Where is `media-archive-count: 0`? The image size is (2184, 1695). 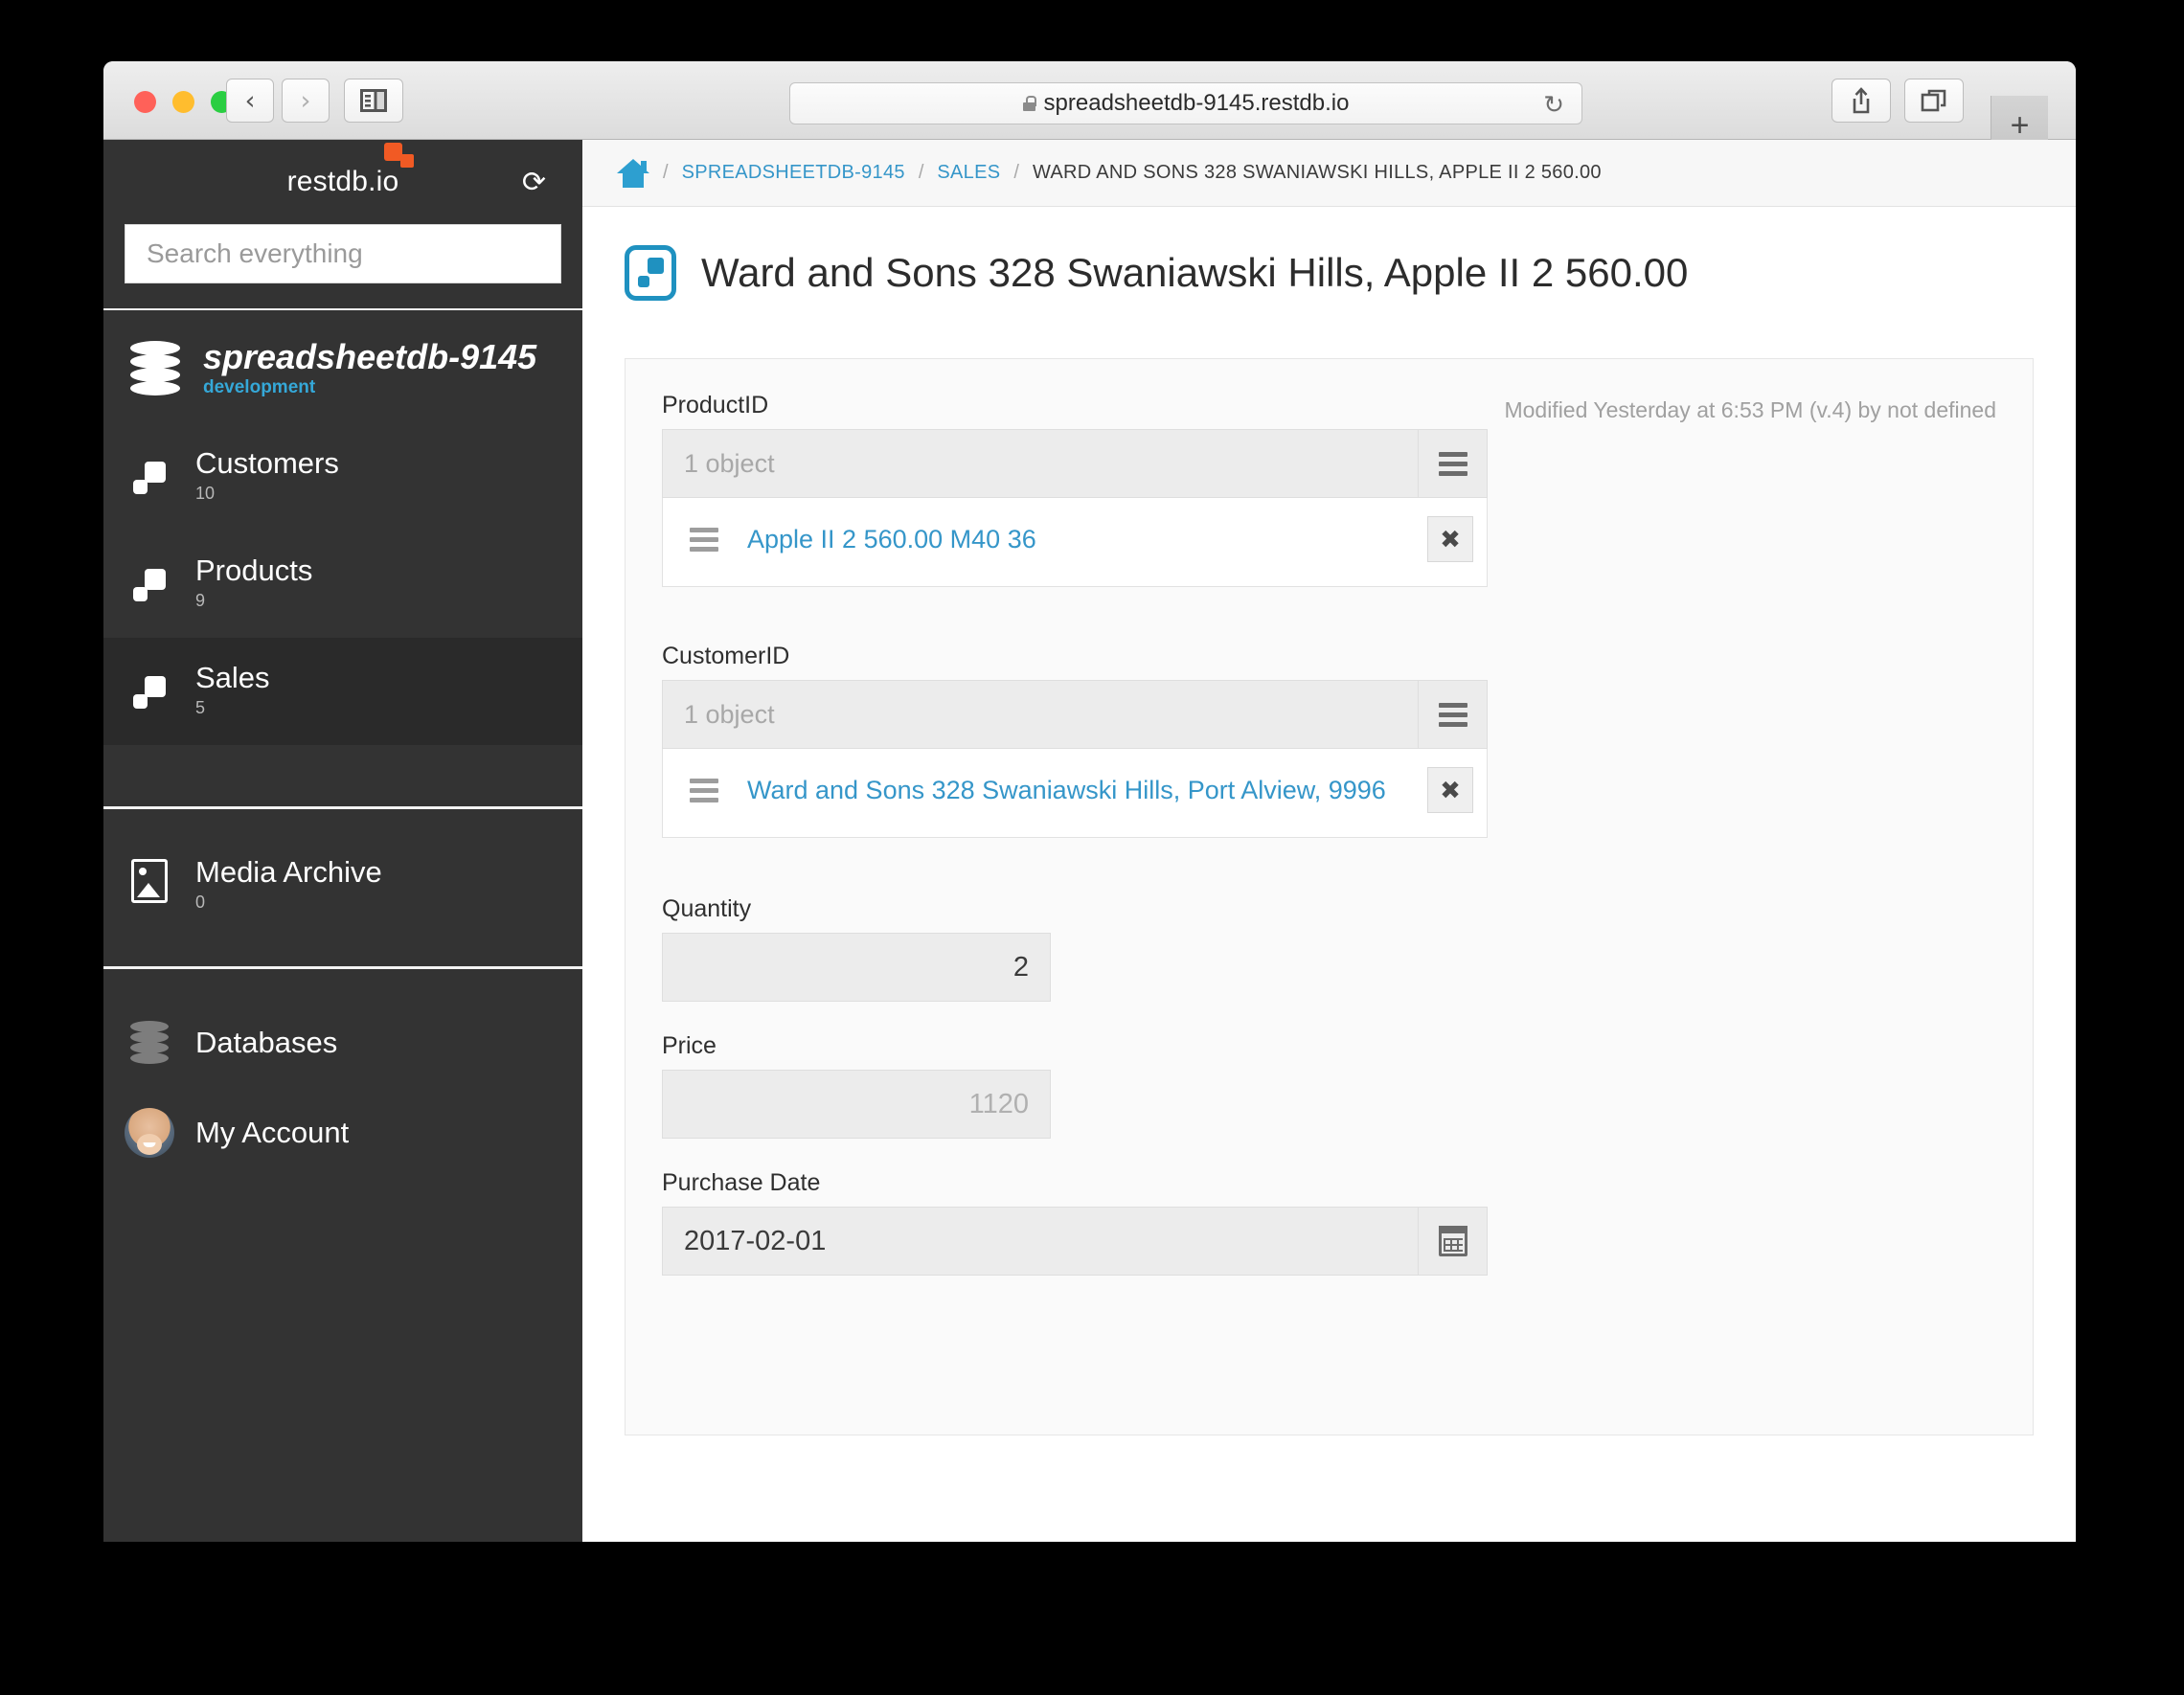 media-archive-count: 0 is located at coordinates (200, 903).